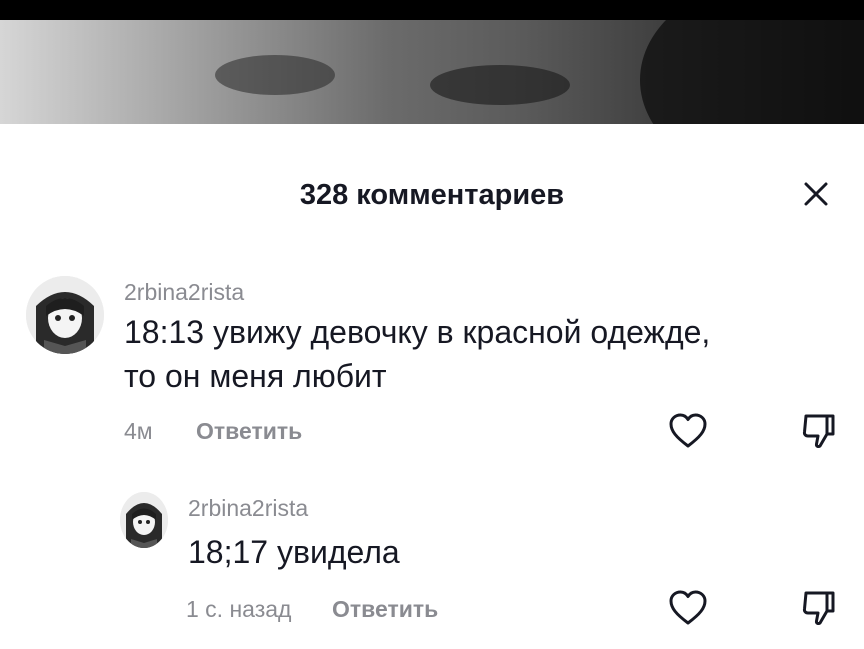 Image resolution: width=864 pixels, height=649 pixels. What do you see at coordinates (432, 10) in the screenshot?
I see `status-bar` at bounding box center [432, 10].